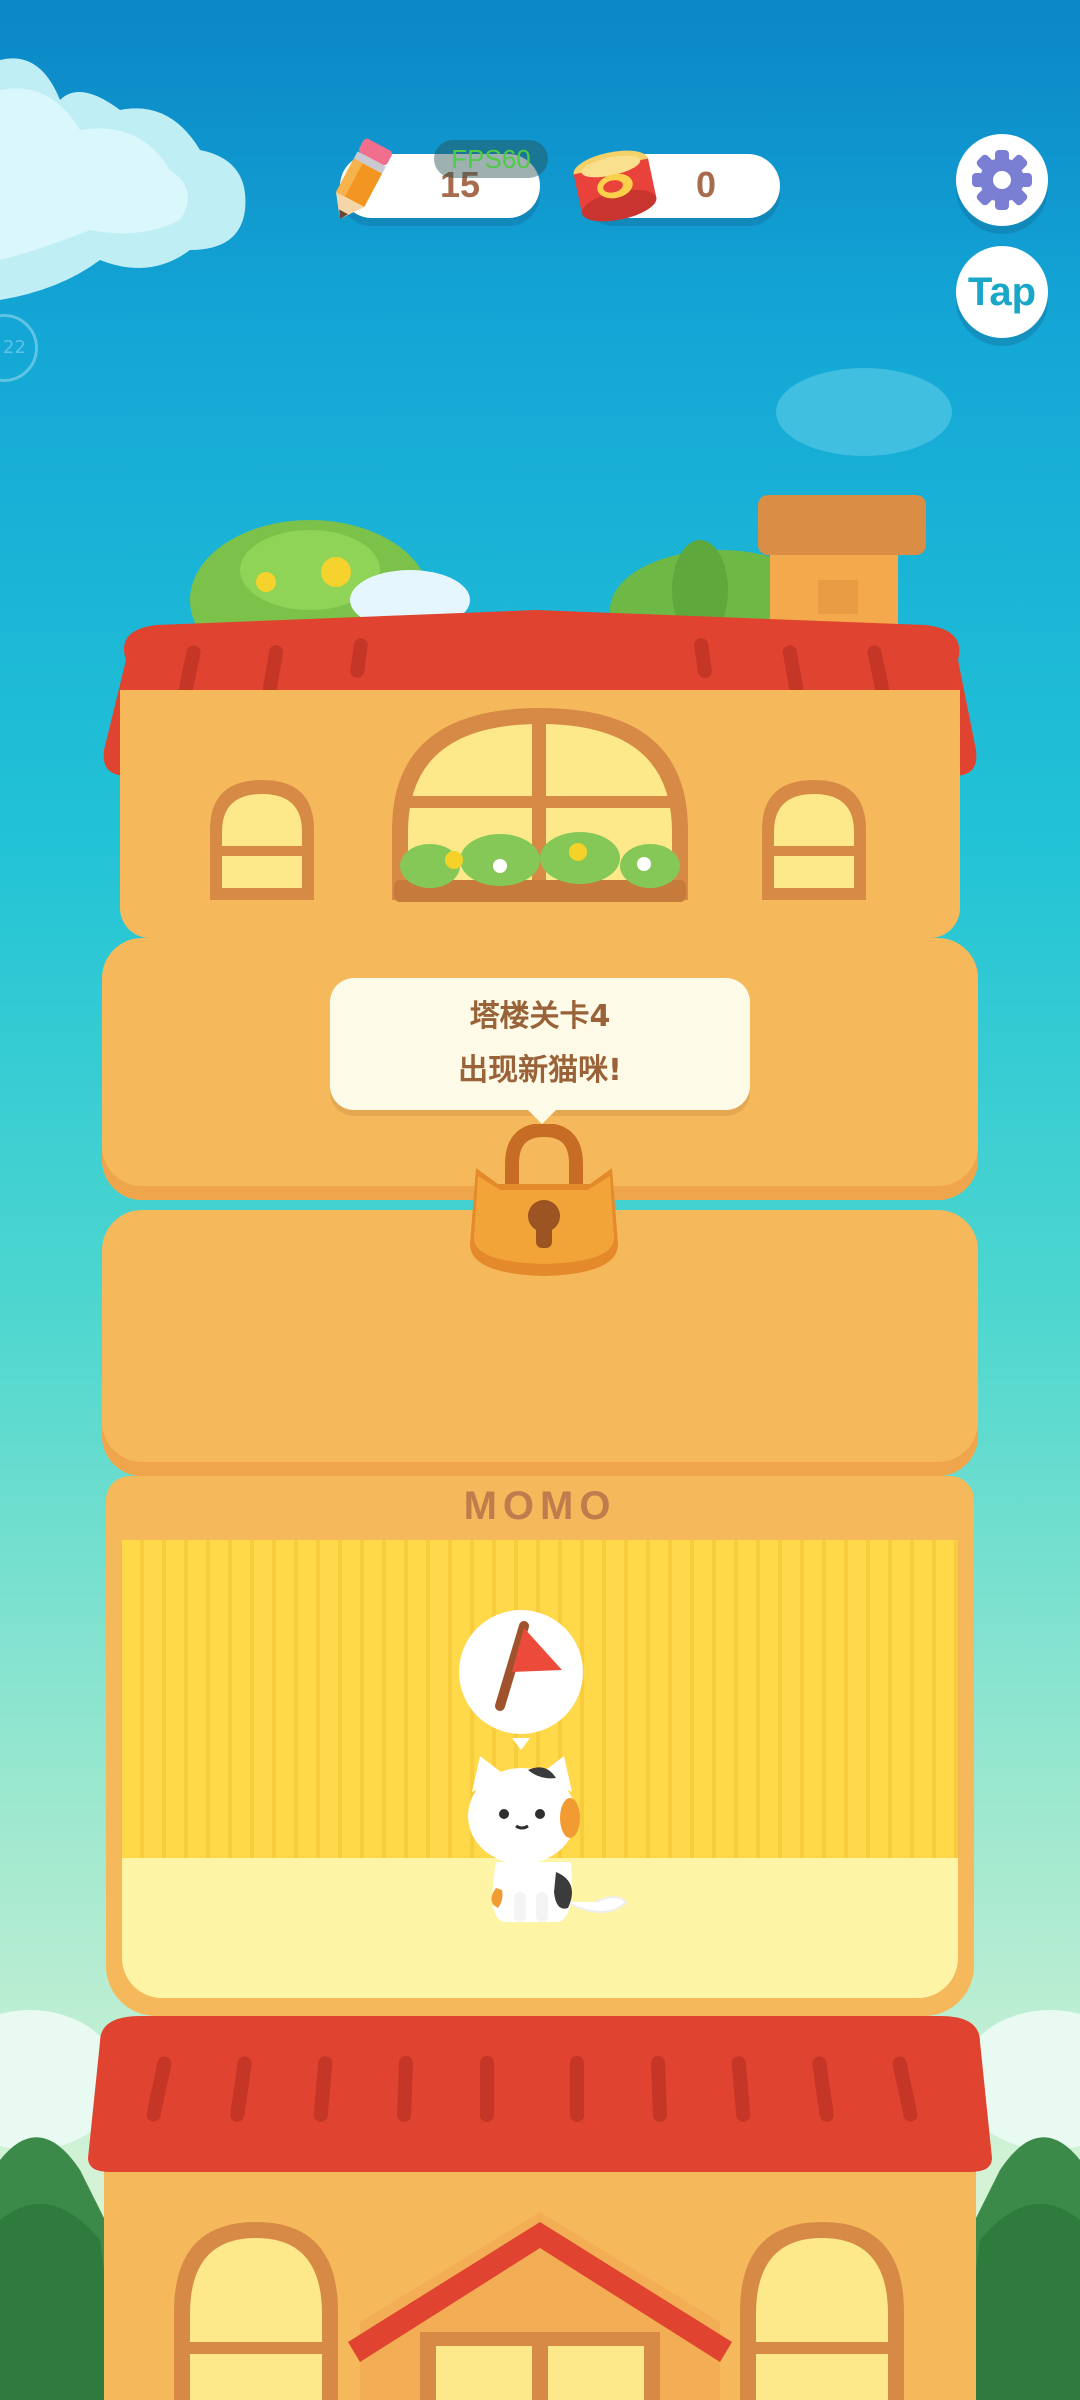 Image resolution: width=1080 pixels, height=2400 pixels. Describe the element at coordinates (615, 186) in the screenshot. I see `cat-food-can-icon` at that location.